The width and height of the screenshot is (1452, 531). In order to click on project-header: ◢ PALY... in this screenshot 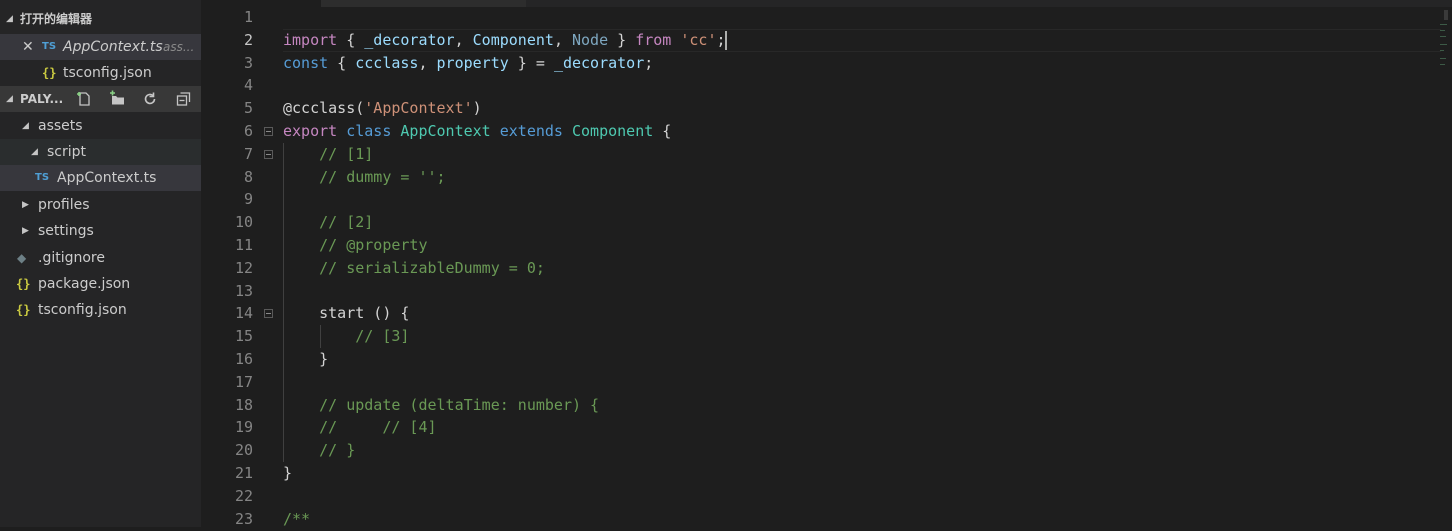, I will do `click(100, 99)`.